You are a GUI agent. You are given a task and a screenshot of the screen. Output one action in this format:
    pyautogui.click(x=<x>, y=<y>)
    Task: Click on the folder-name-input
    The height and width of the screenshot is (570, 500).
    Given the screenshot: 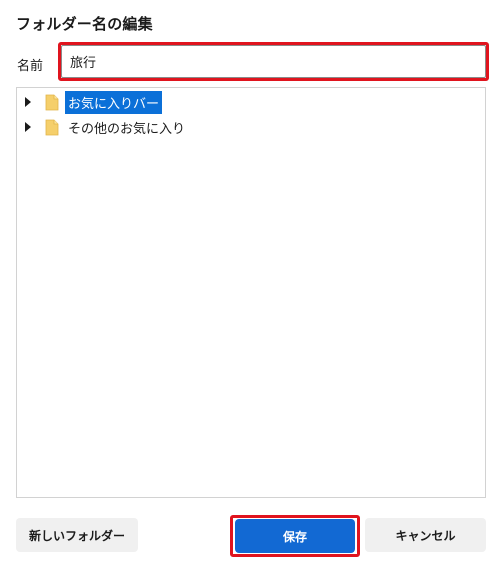 What is the action you would take?
    pyautogui.click(x=273, y=61)
    